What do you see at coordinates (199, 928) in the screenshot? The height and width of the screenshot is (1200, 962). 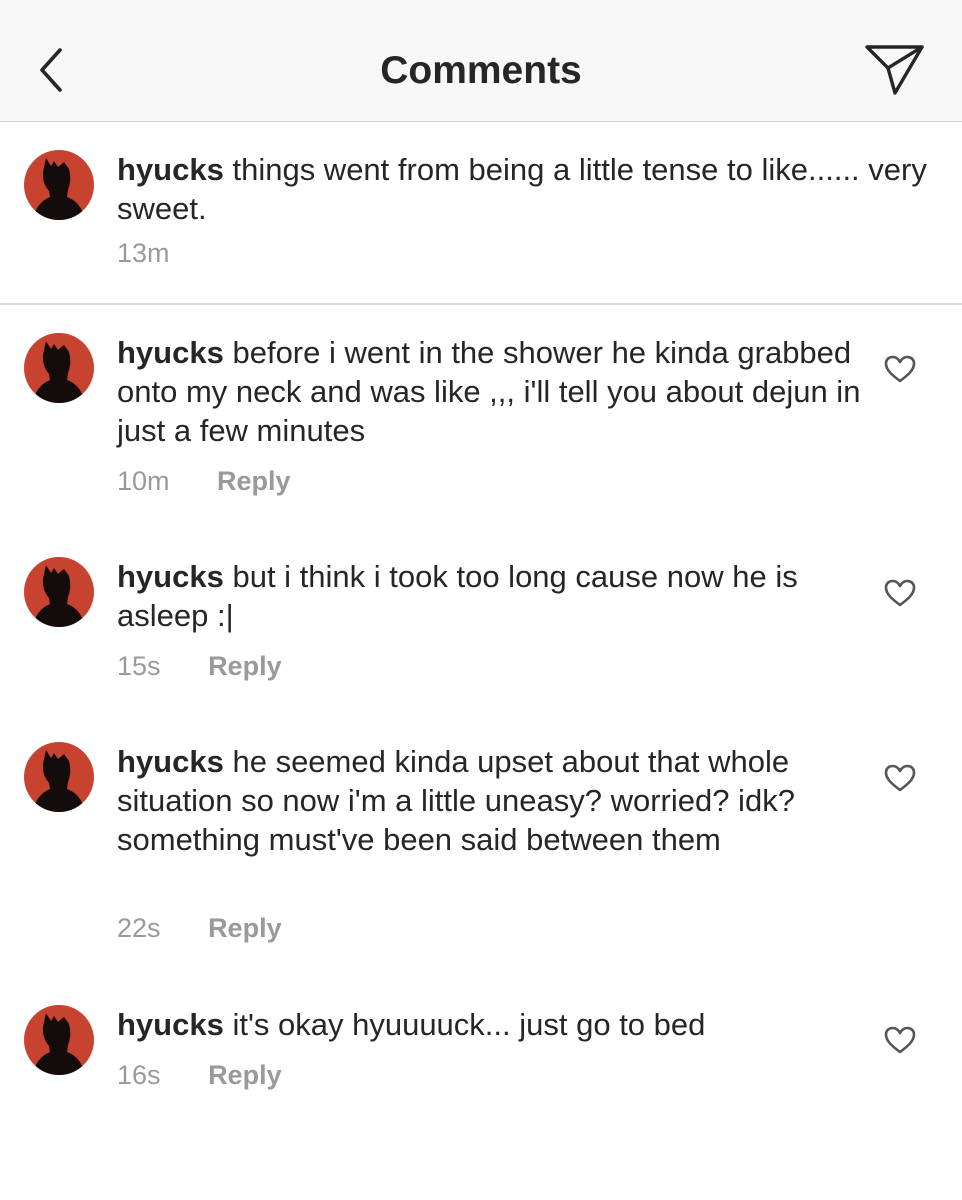 I see `comment-meta: 22s Reply` at bounding box center [199, 928].